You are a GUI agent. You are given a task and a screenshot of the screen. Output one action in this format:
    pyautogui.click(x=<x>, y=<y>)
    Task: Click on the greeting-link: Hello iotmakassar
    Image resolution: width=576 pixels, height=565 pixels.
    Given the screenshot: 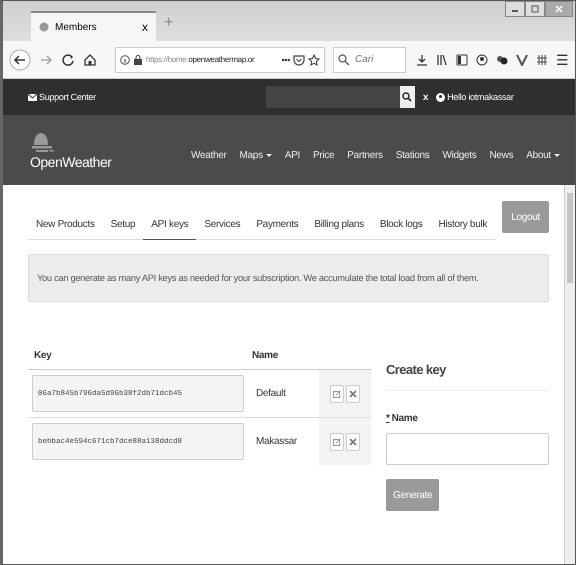 What is the action you would take?
    pyautogui.click(x=480, y=97)
    